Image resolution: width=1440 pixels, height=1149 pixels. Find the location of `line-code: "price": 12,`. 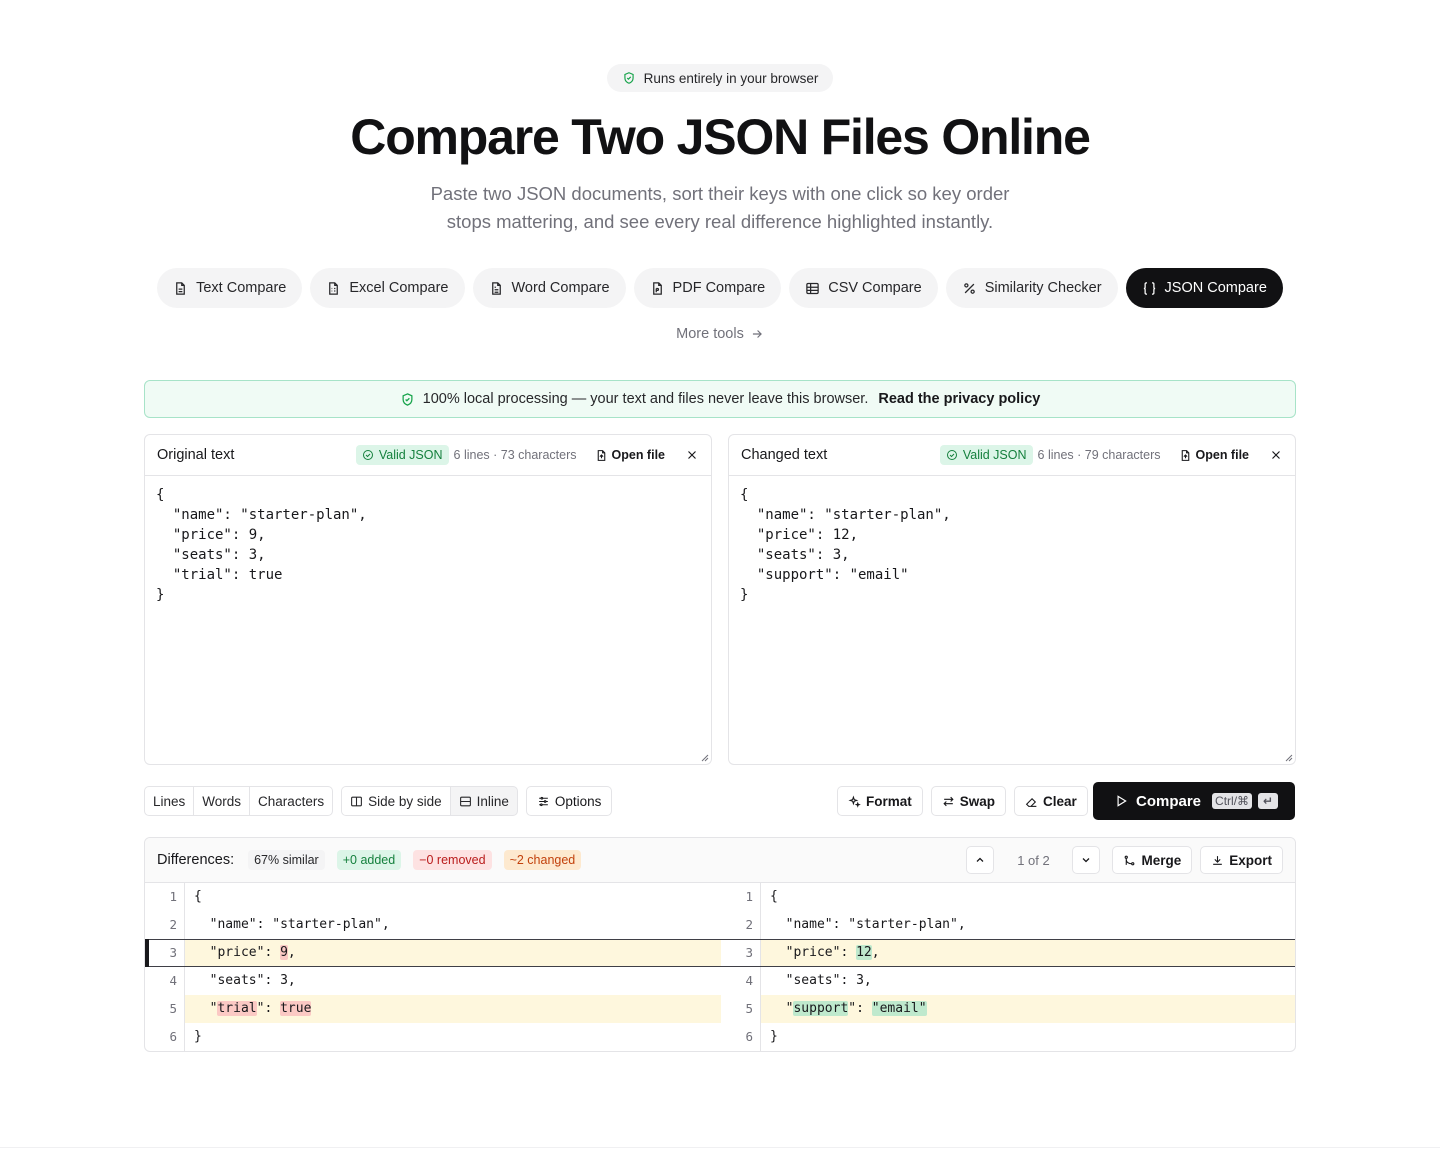

line-code: "price": 12, is located at coordinates (825, 953).